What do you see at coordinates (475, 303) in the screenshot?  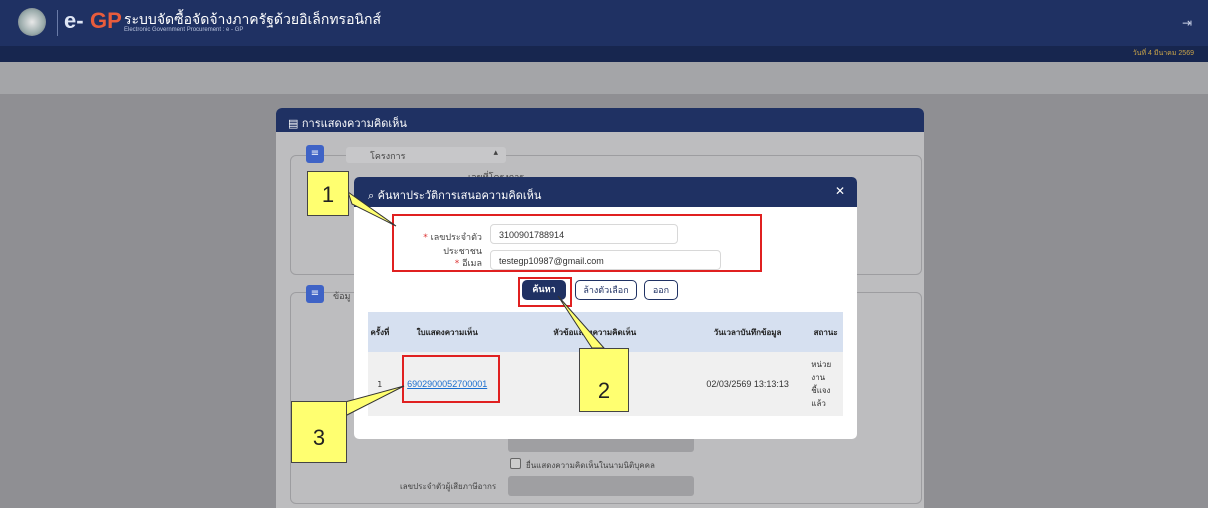 I see `callout-pointers` at bounding box center [475, 303].